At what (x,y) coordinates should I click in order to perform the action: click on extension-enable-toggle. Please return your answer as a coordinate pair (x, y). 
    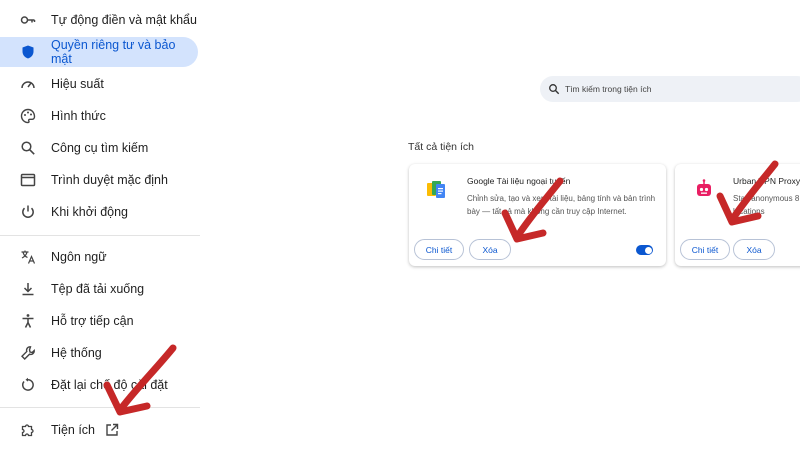
    Looking at the image, I should click on (644, 250).